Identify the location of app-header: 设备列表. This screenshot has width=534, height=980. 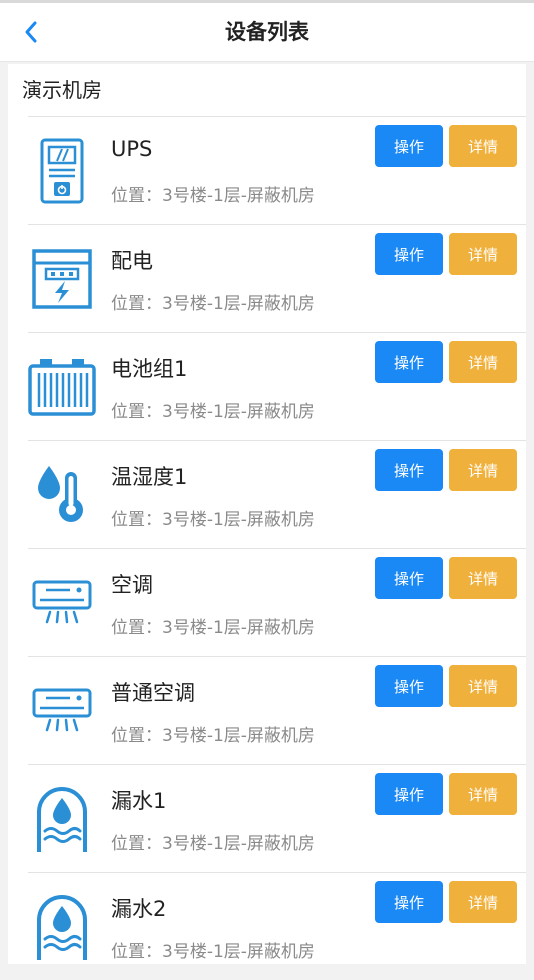
(267, 32).